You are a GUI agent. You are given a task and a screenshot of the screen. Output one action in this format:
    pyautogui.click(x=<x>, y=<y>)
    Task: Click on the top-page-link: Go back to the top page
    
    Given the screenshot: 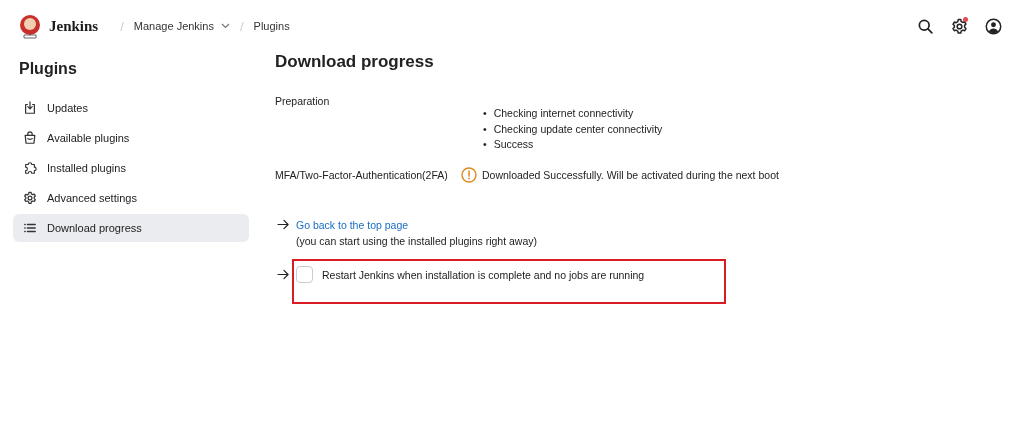 What is the action you would take?
    pyautogui.click(x=352, y=224)
    